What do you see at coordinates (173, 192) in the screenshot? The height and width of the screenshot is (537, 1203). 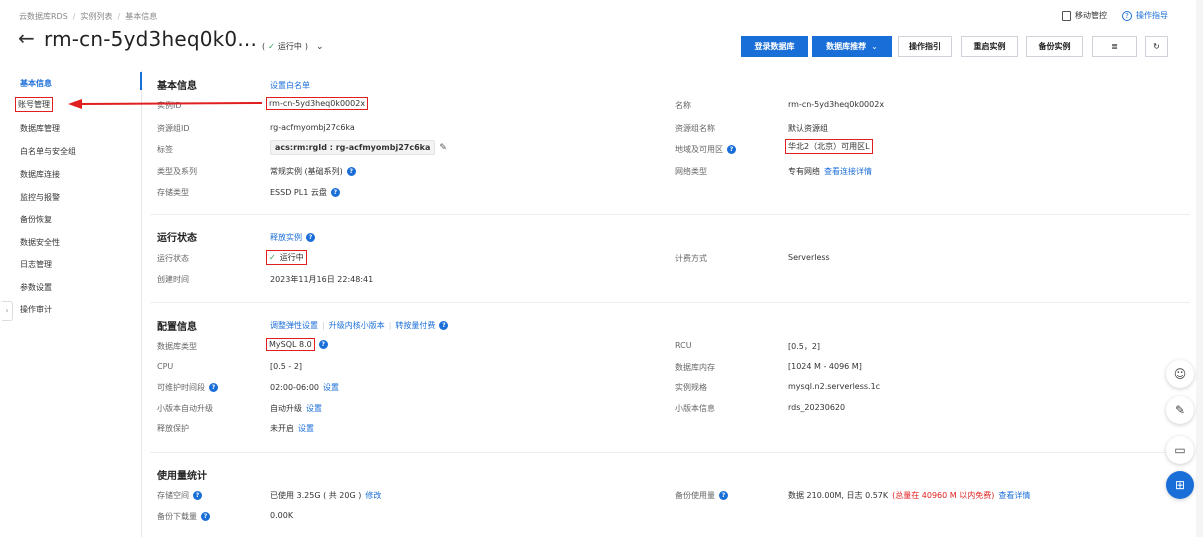 I see `storage-label: 存储类型` at bounding box center [173, 192].